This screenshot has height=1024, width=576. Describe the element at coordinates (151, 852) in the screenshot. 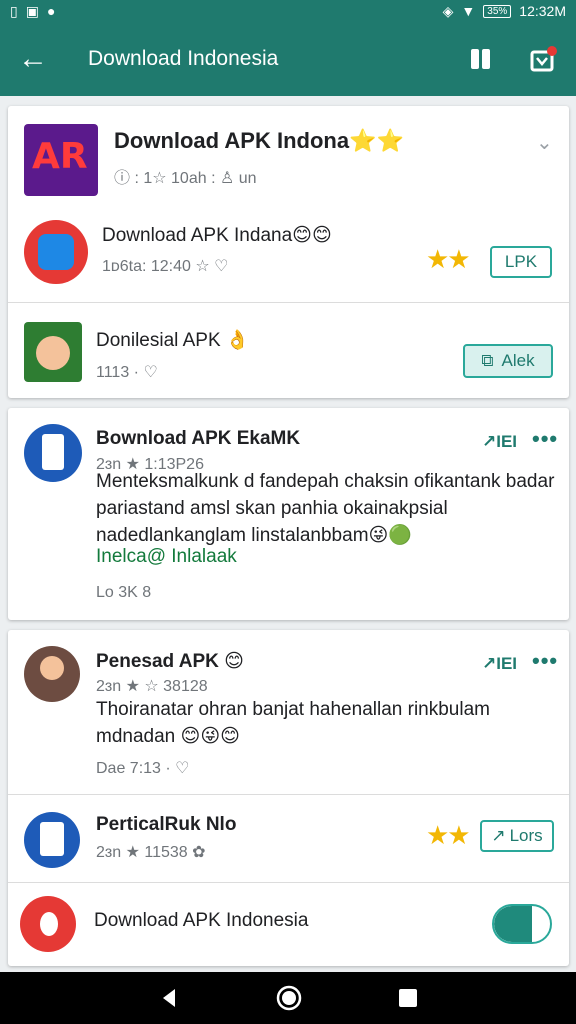

I see `item-meta: 2ɜn ★ 11538 ✿` at that location.